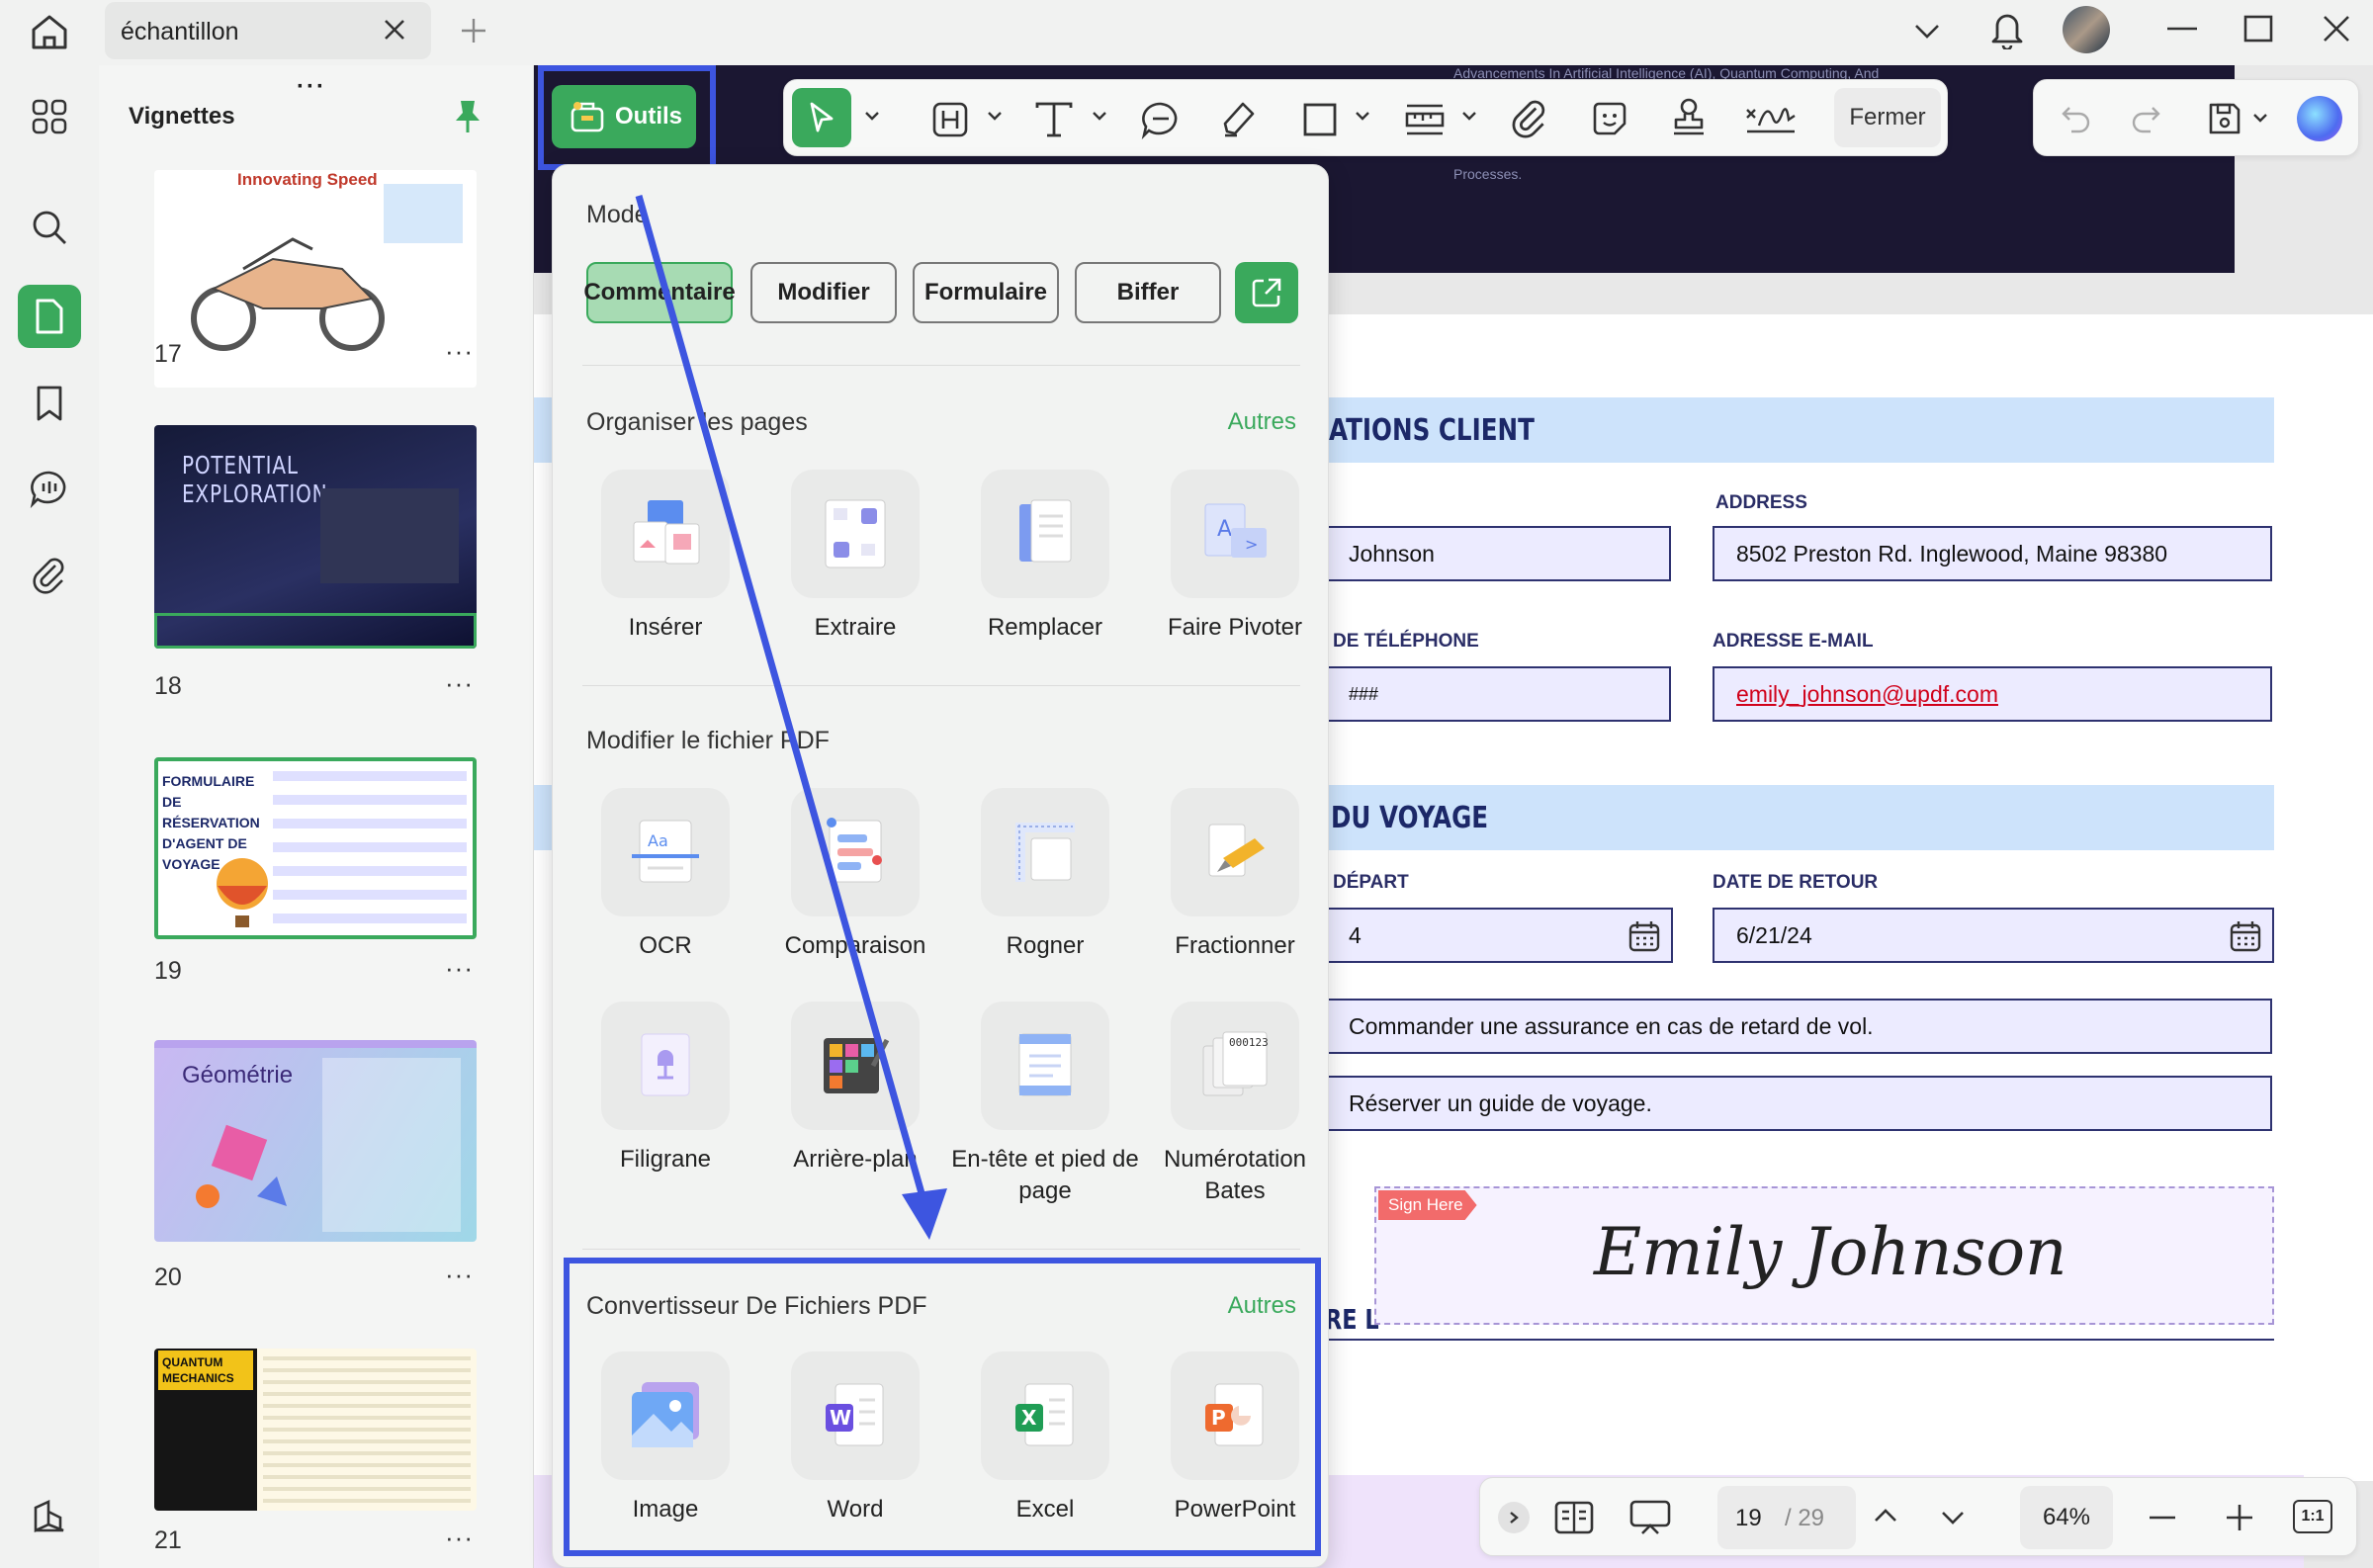 The image size is (2373, 1568). What do you see at coordinates (941, 686) in the screenshot?
I see `divider` at bounding box center [941, 686].